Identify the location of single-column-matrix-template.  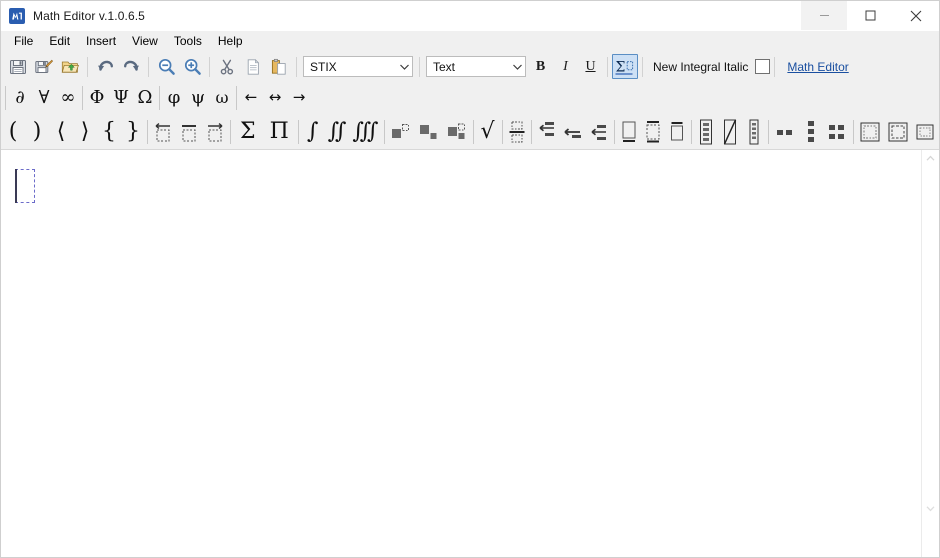
(754, 132).